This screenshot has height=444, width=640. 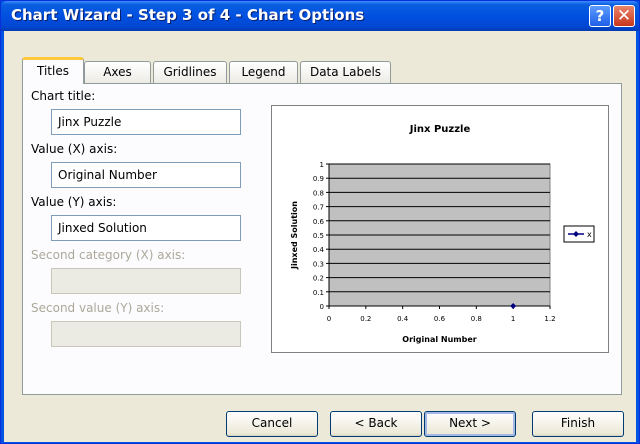 I want to click on chart-title-input: Jinx Puzzle, so click(x=146, y=122).